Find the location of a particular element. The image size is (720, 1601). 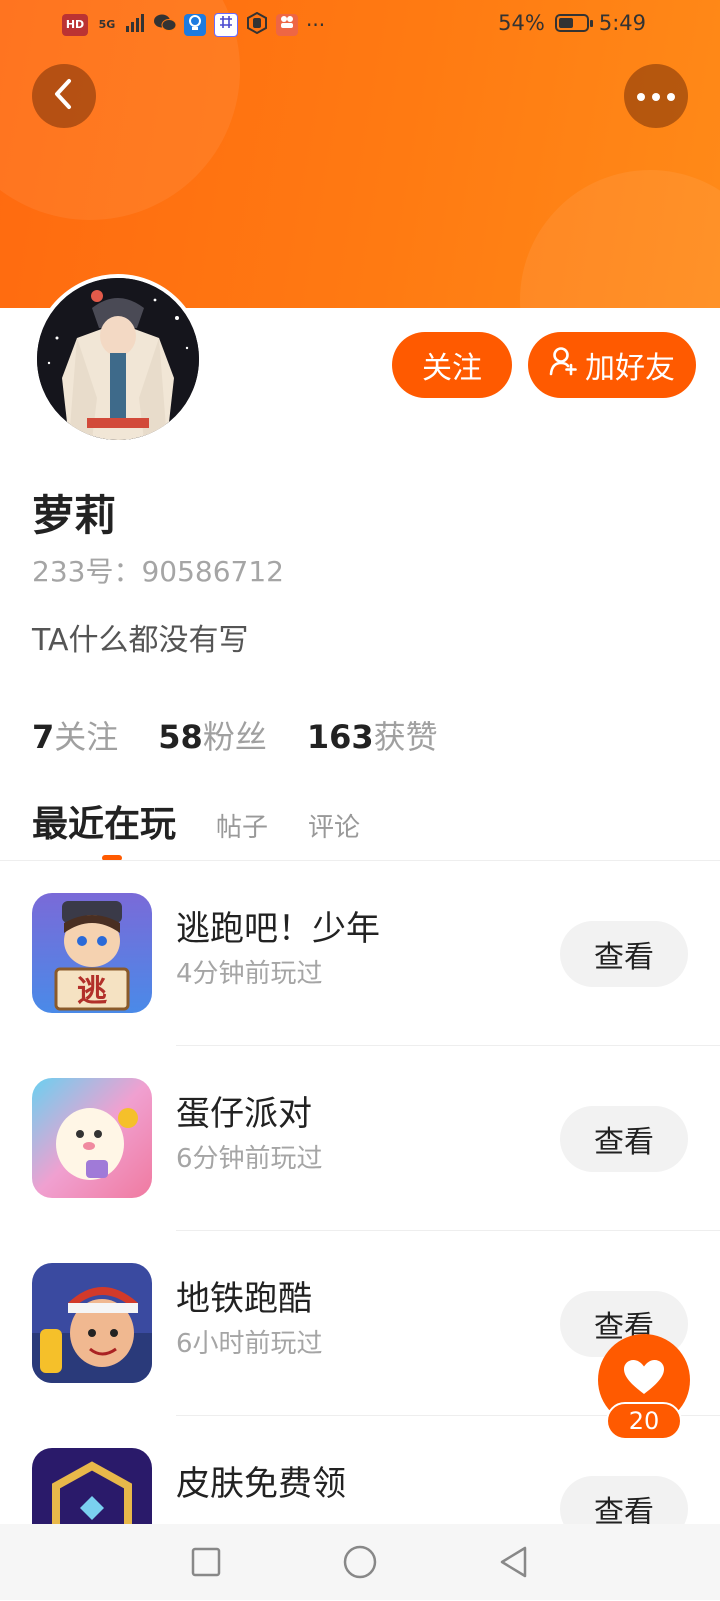

back-nav-button is located at coordinates (514, 1564).